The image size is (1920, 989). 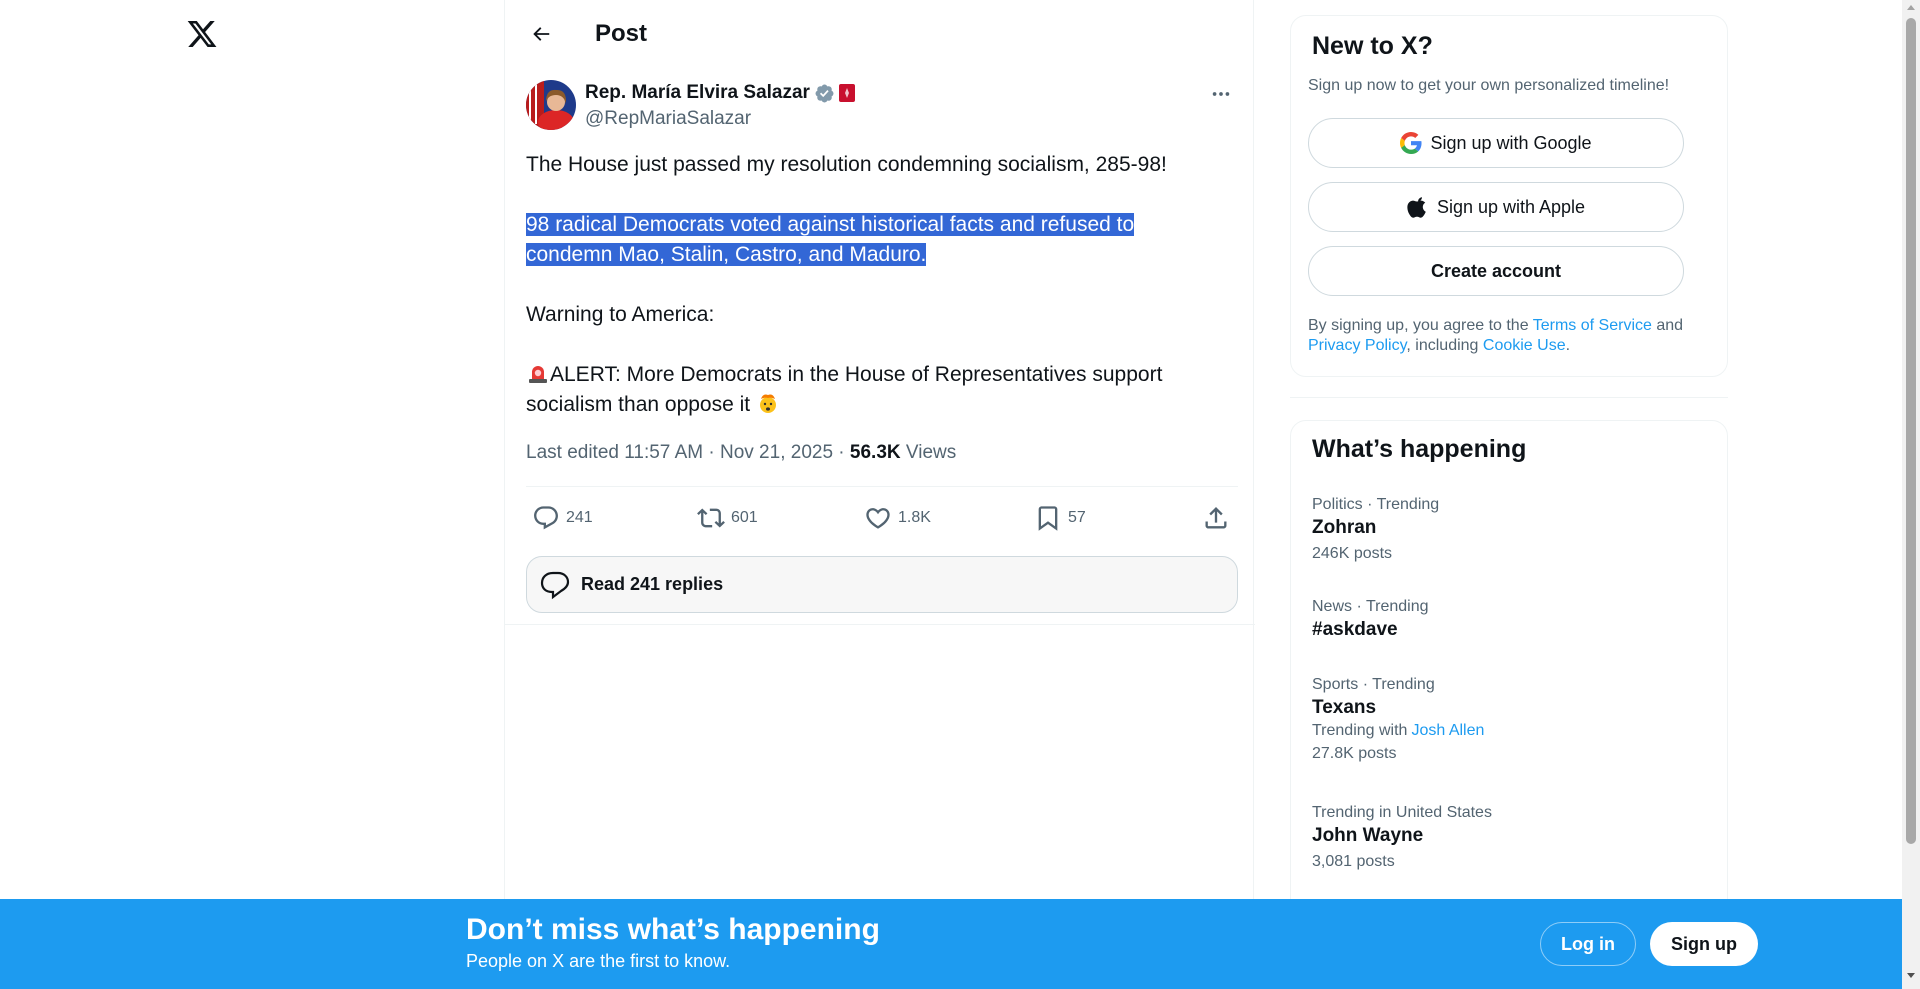 What do you see at coordinates (1402, 812) in the screenshot?
I see `trend-category: Trending in United States` at bounding box center [1402, 812].